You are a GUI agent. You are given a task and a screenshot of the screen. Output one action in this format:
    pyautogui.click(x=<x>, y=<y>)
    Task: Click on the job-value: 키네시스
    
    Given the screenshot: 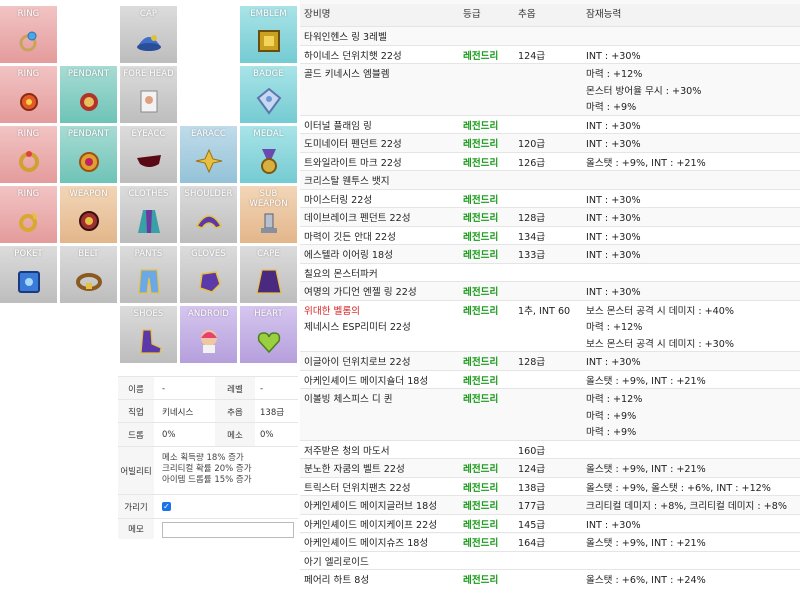 What is the action you would take?
    pyautogui.click(x=177, y=411)
    